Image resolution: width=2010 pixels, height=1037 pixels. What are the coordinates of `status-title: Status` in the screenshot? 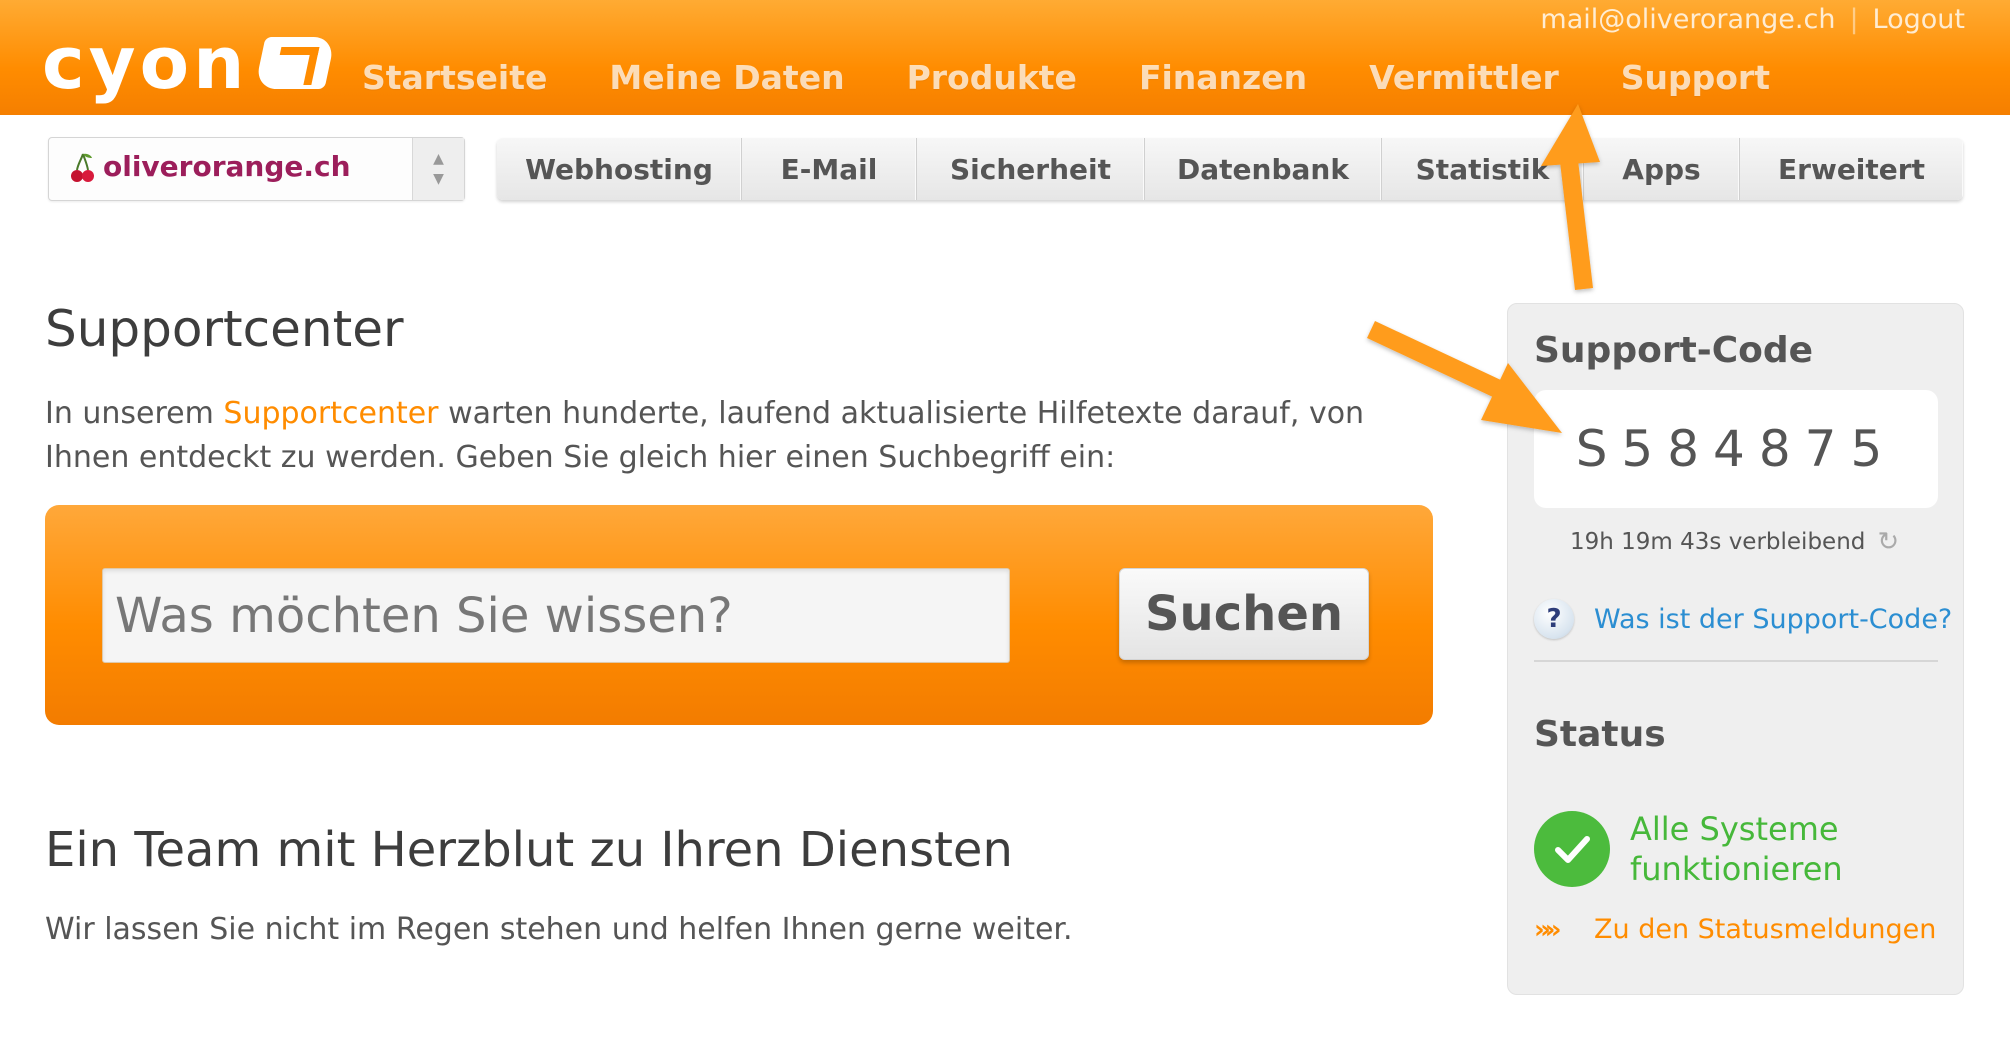 It's located at (1600, 734).